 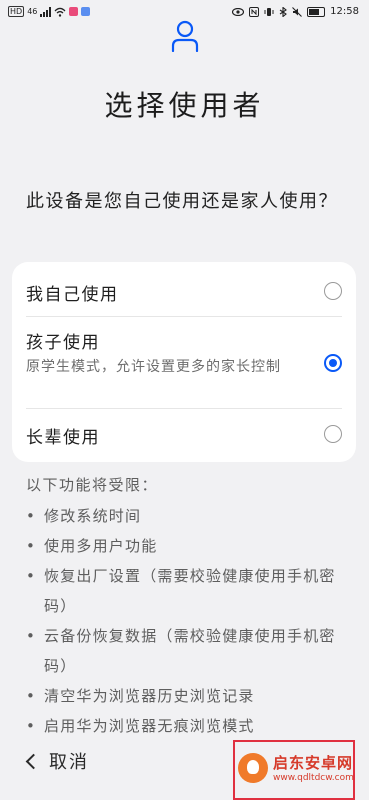 What do you see at coordinates (72, 295) in the screenshot?
I see `option-label: 我自己使用` at bounding box center [72, 295].